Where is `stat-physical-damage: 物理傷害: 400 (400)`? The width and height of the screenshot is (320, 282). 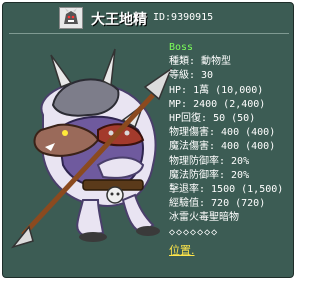
stat-physical-damage: 物理傷害: 400 (400) is located at coordinates (222, 133).